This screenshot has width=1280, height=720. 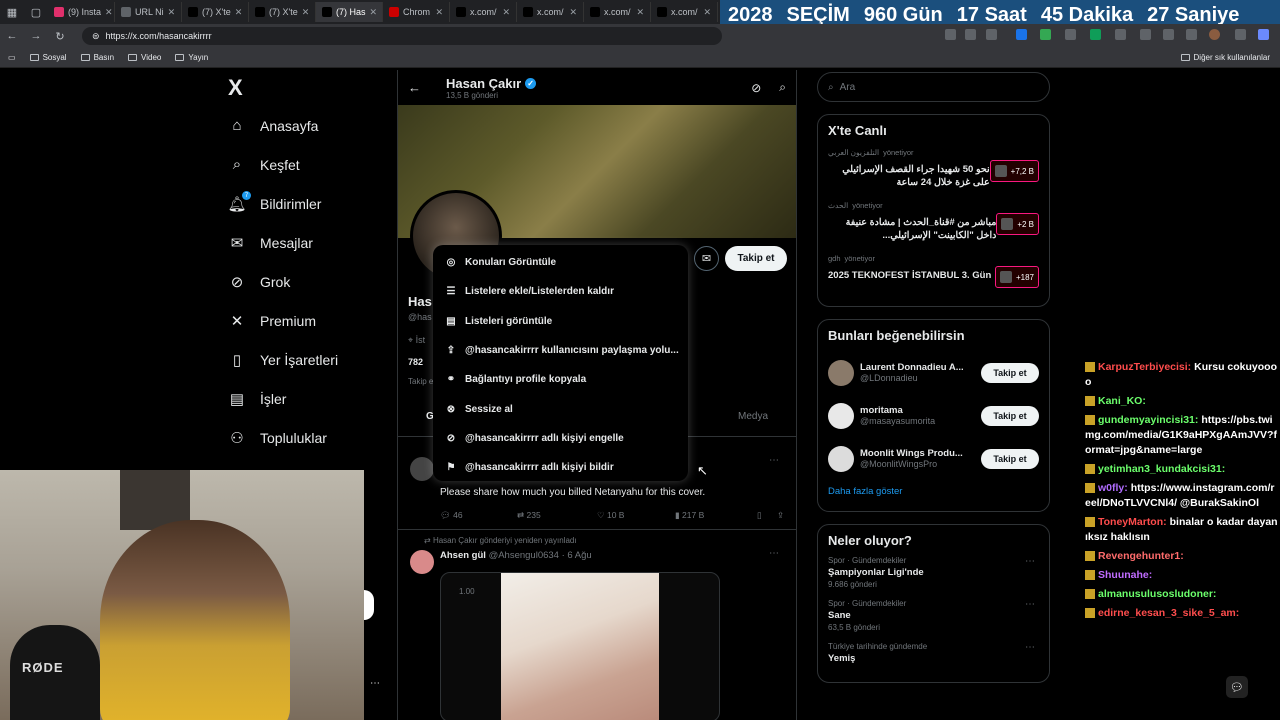 I want to click on tweet-author: Ahsen gül, so click(x=463, y=555).